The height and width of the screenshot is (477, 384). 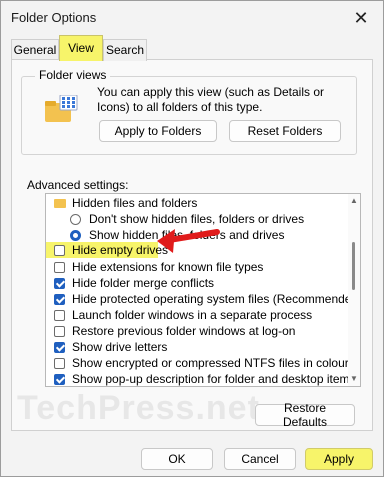 I want to click on restore-defaults-button: Restore Defaults, so click(x=305, y=415).